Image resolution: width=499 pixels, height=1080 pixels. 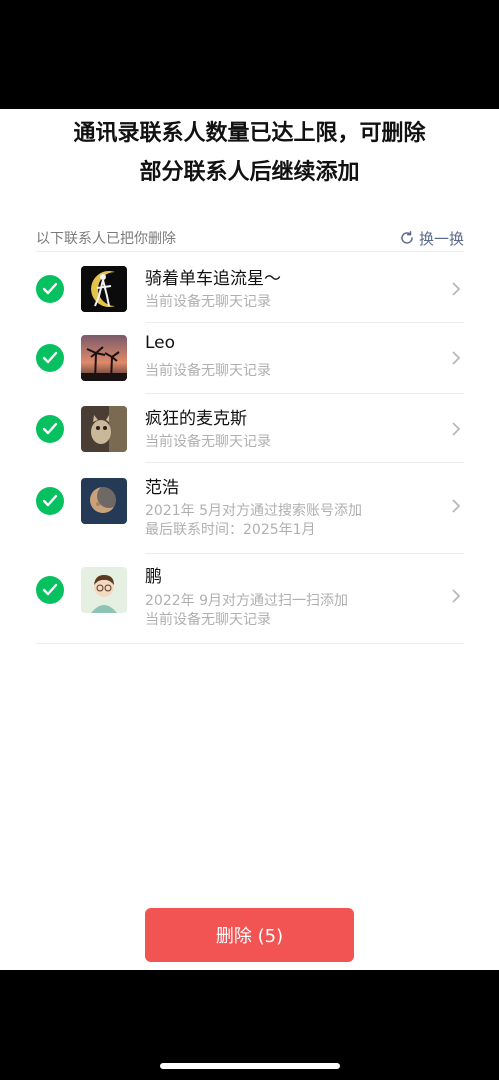 What do you see at coordinates (407, 237) in the screenshot?
I see `refresh-icon` at bounding box center [407, 237].